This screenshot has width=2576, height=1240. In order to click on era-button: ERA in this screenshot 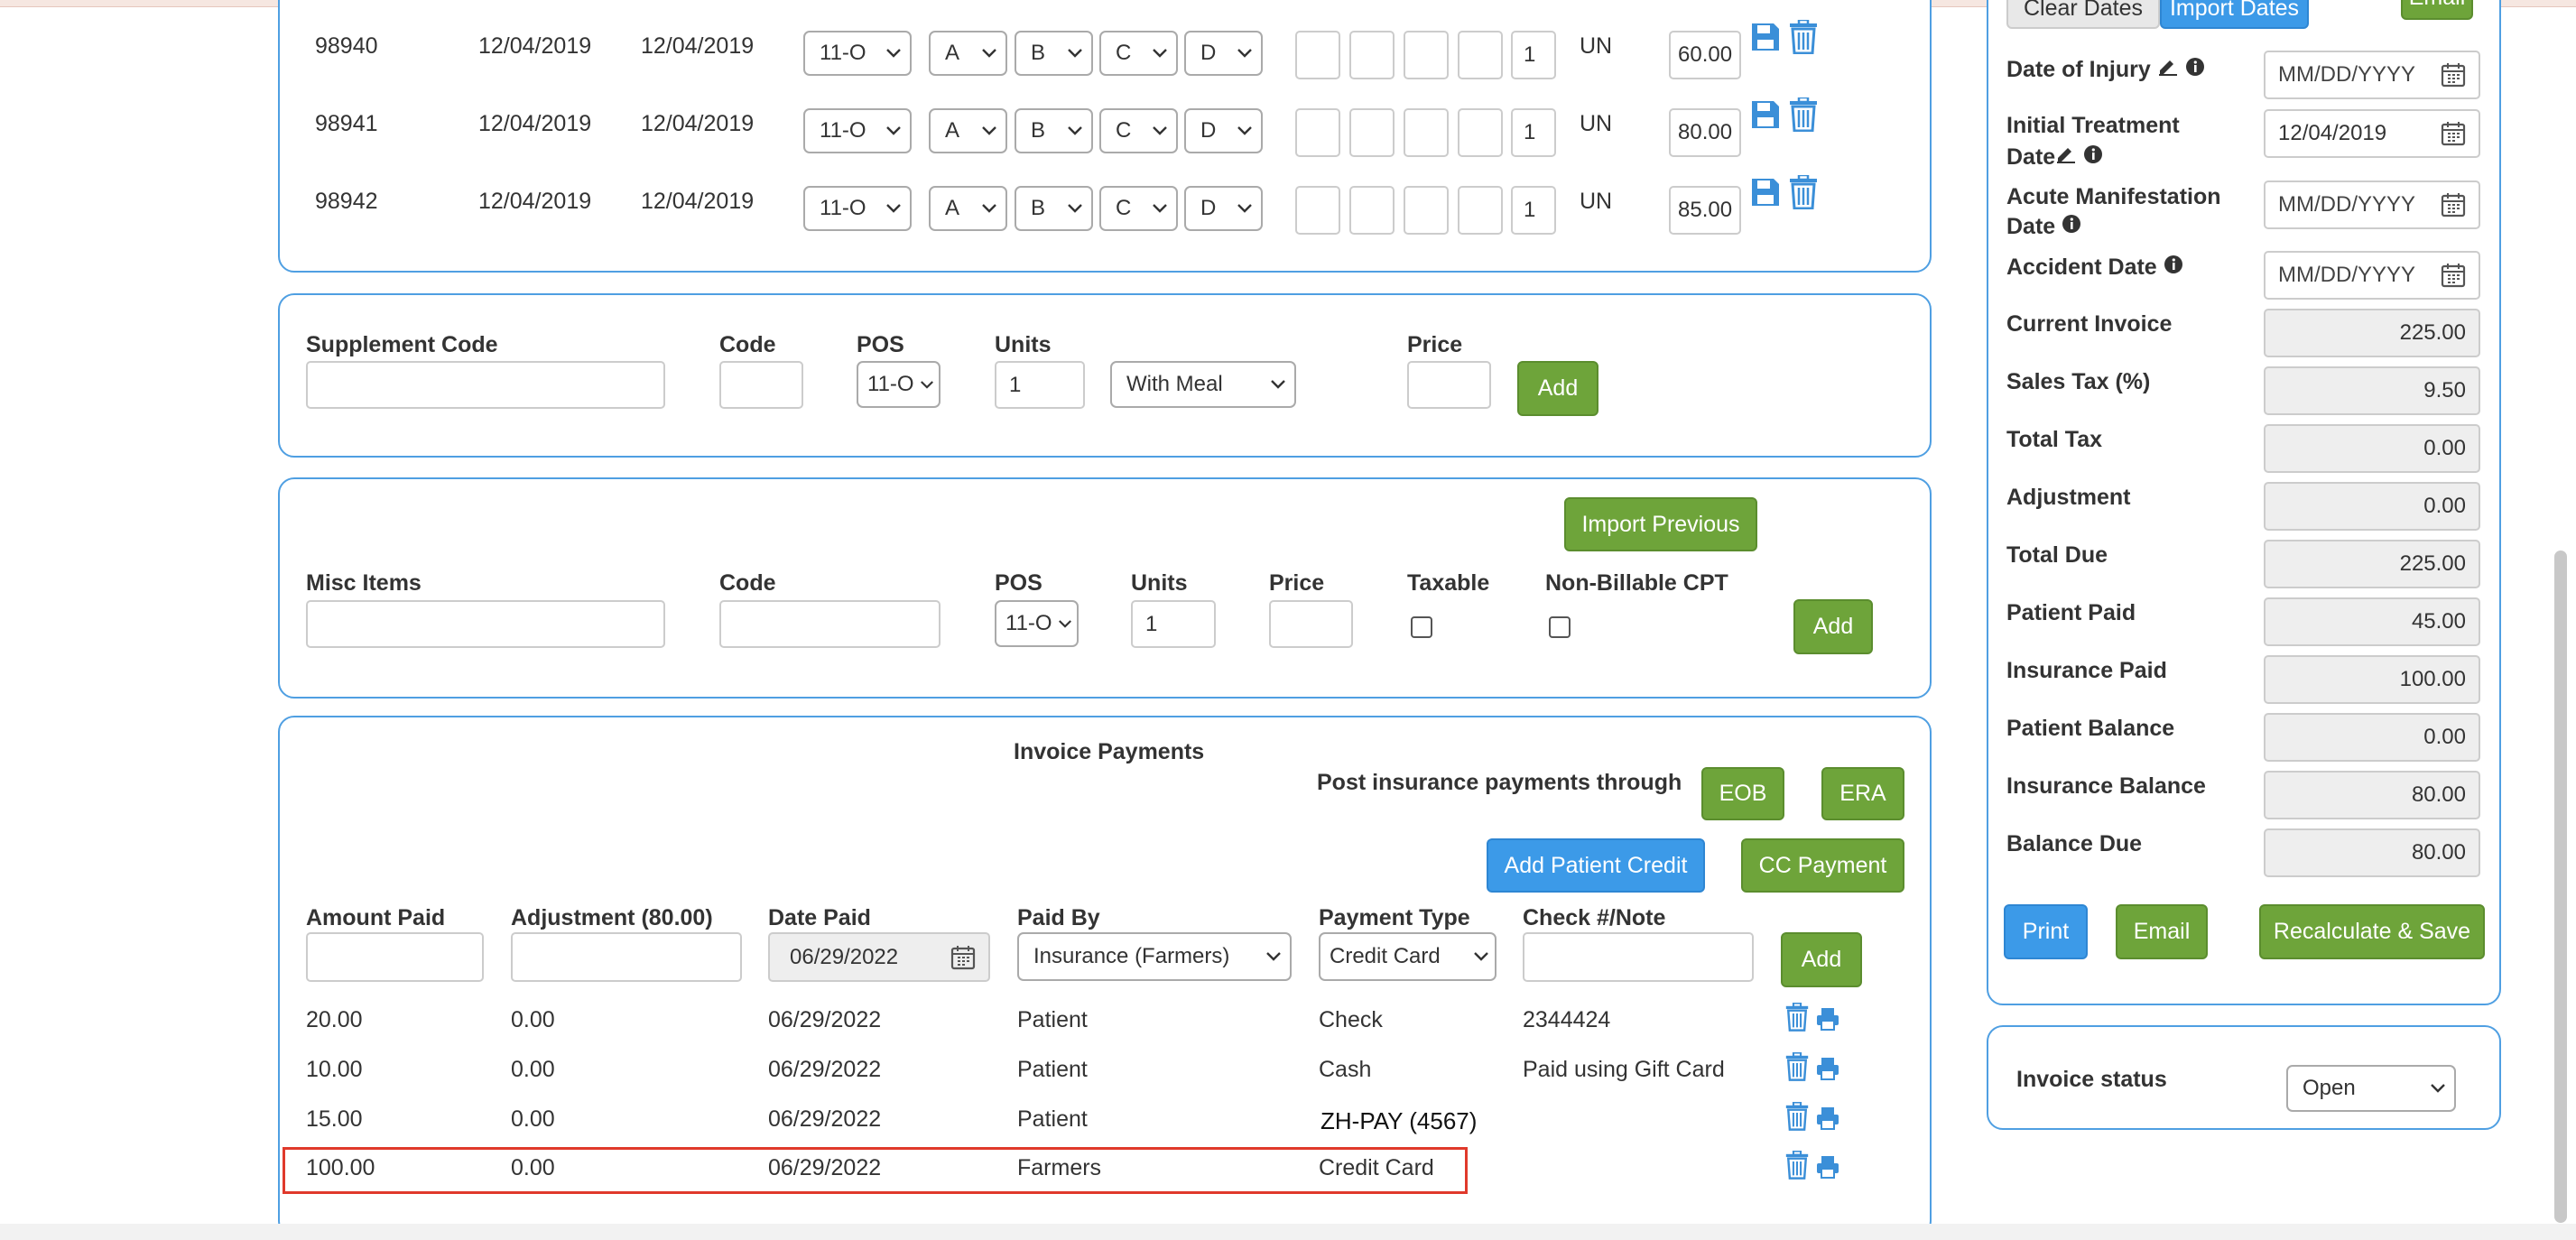, I will do `click(1862, 794)`.